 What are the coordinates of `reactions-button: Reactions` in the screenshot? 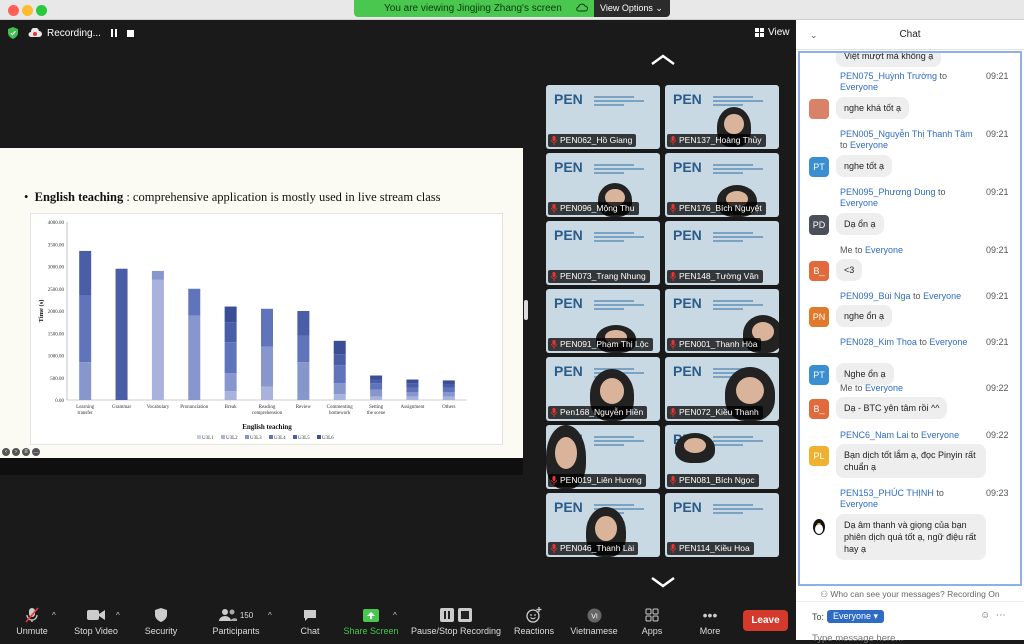 It's located at (534, 621).